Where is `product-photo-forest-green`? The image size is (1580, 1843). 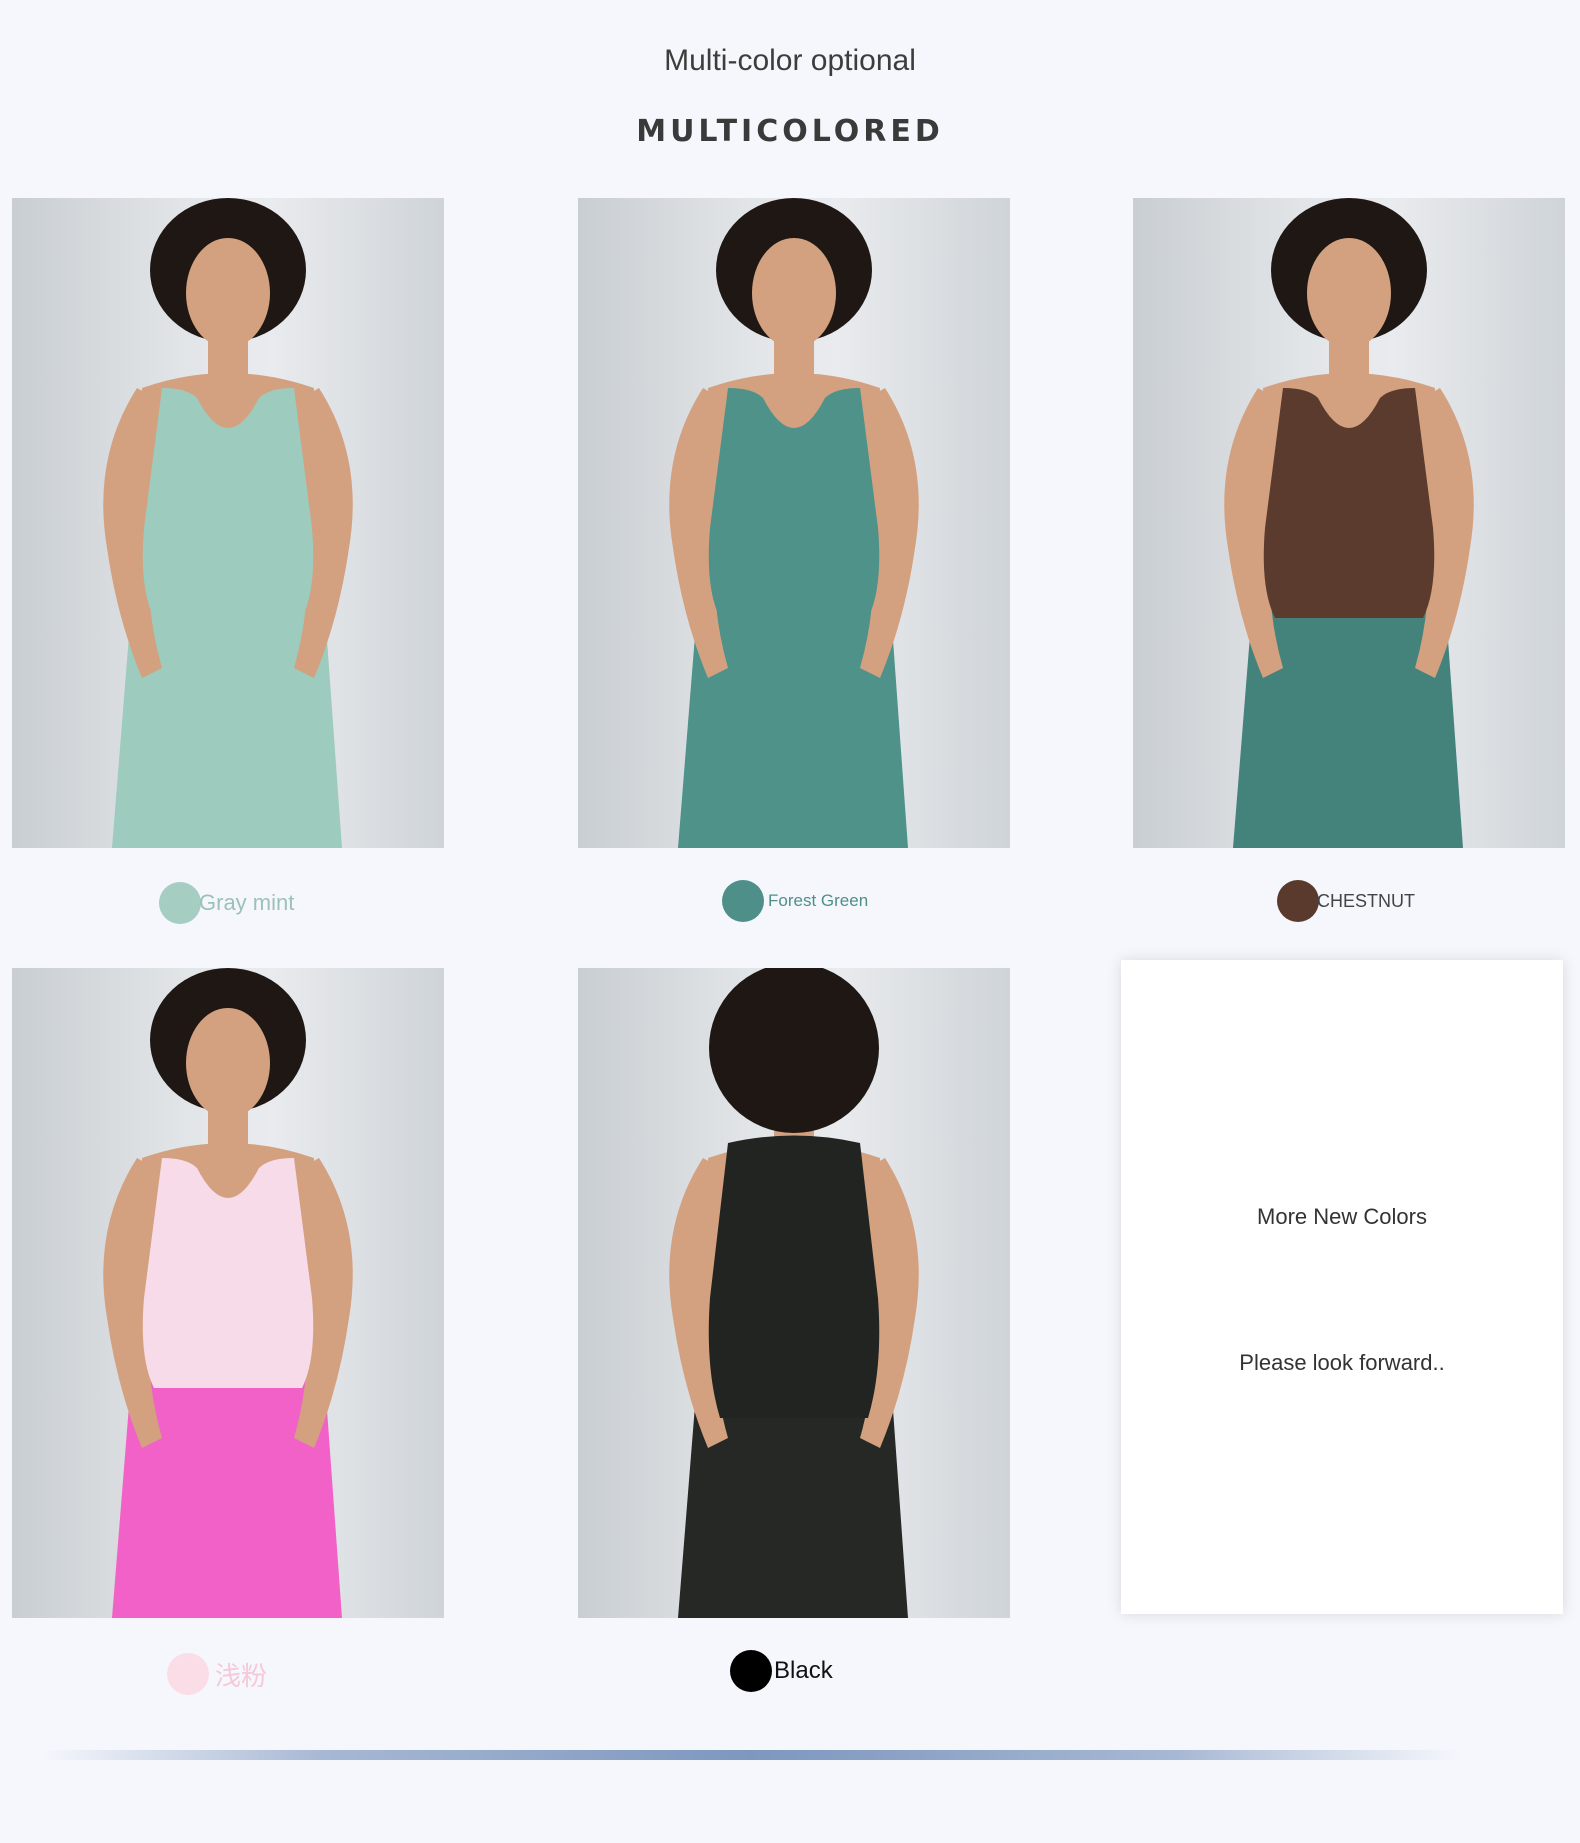
product-photo-forest-green is located at coordinates (794, 523).